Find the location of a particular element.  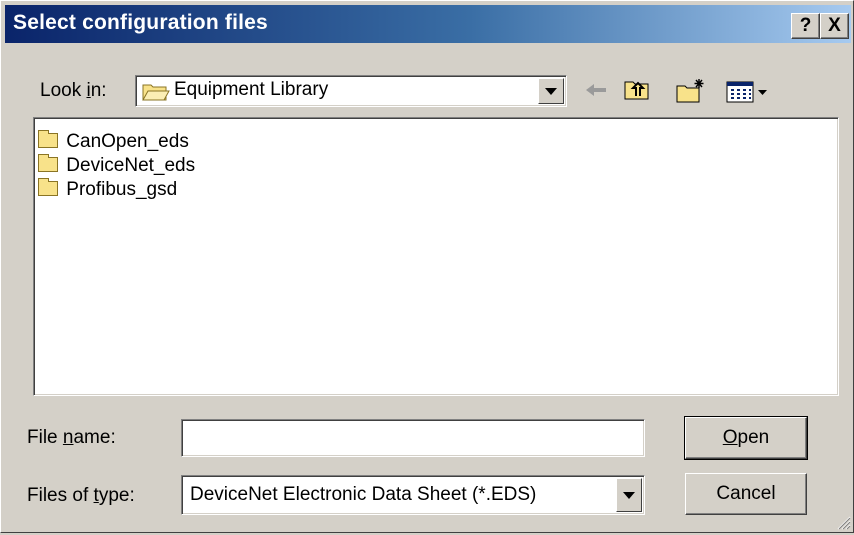

files-of-type-select: DeviceNet Electronic Data Sheet (*.EDS) is located at coordinates (413, 495).